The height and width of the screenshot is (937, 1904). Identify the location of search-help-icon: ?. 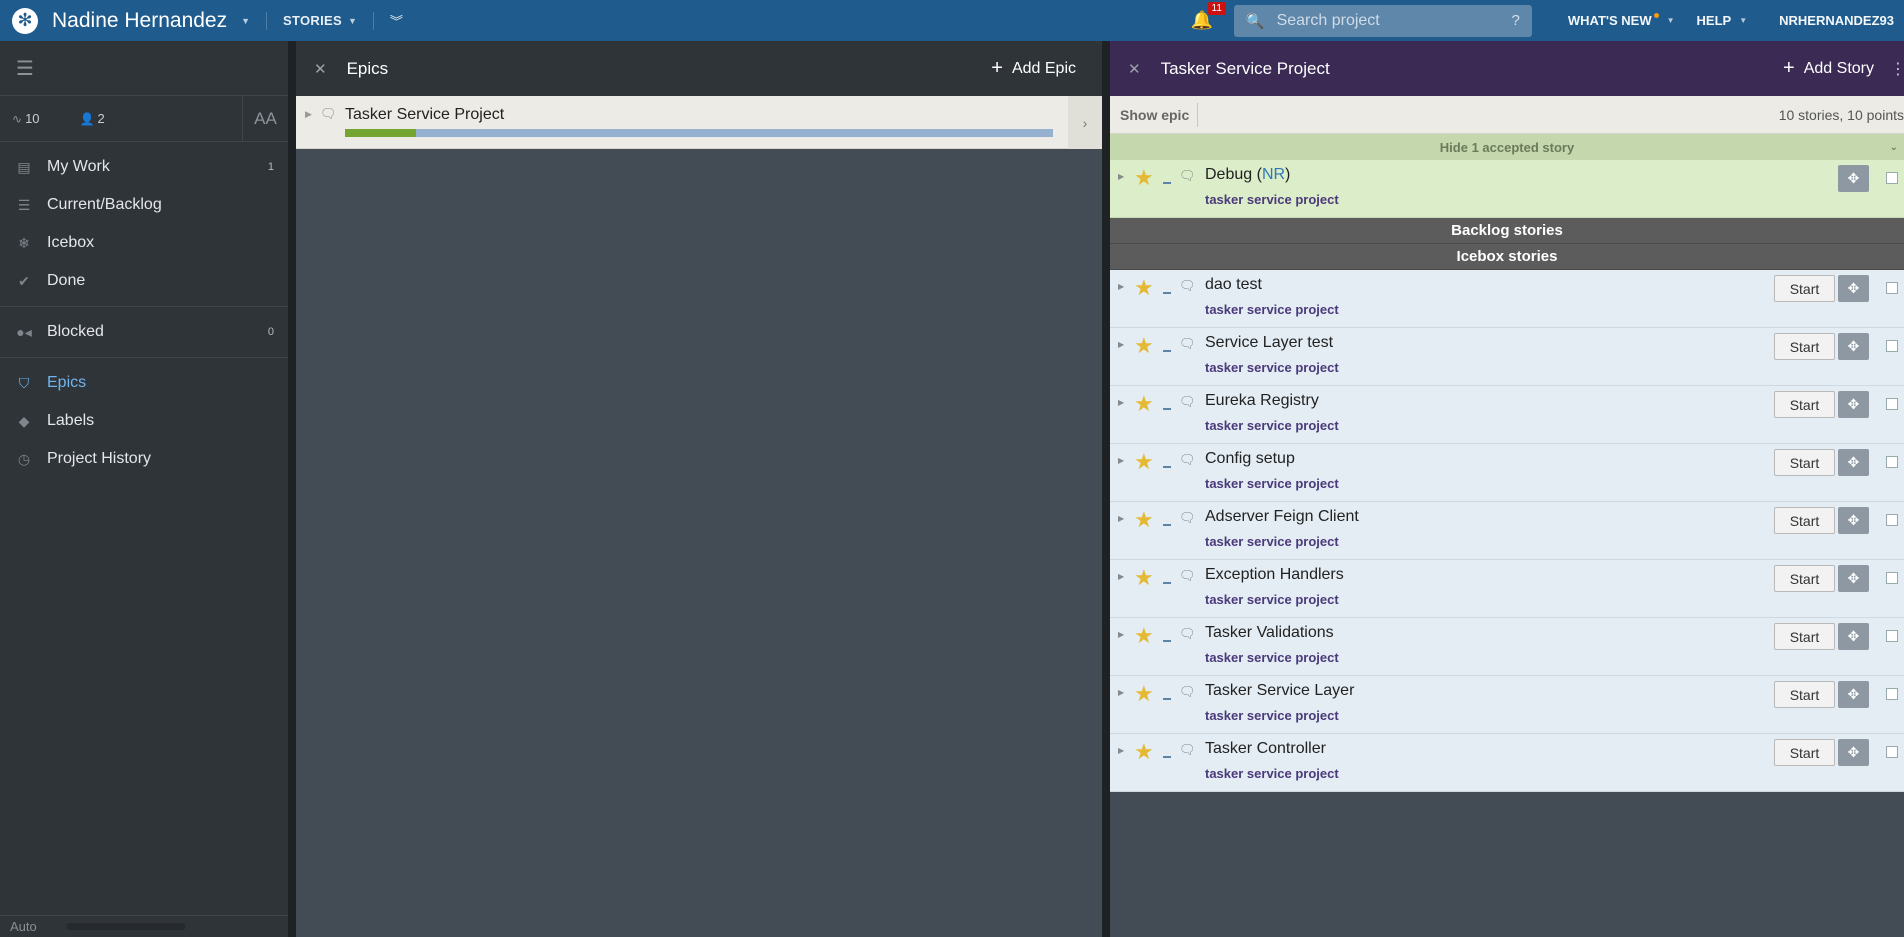
(1516, 20).